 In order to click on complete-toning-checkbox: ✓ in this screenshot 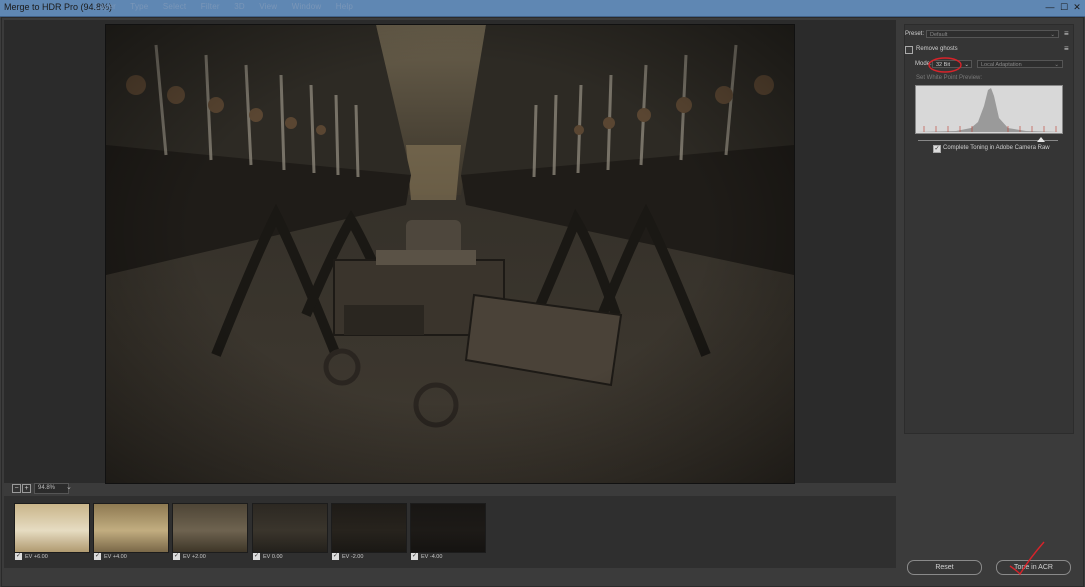, I will do `click(937, 149)`.